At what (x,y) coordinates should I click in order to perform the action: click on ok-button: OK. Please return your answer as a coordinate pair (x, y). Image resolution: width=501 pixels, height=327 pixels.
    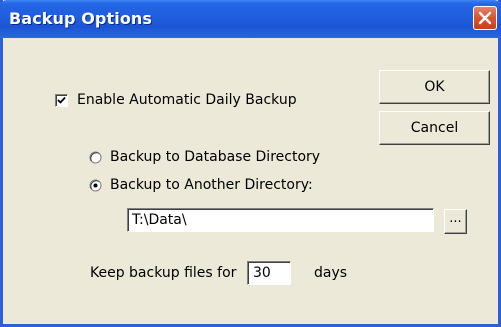
    Looking at the image, I should click on (434, 87).